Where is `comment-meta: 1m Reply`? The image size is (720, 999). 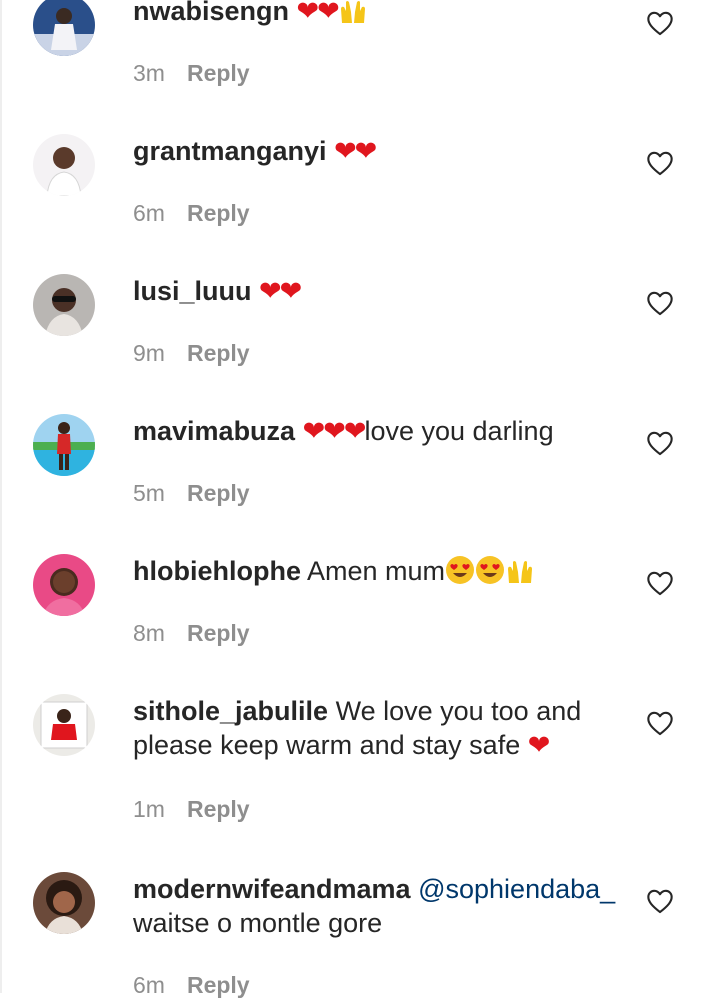
comment-meta: 1m Reply is located at coordinates (191, 809).